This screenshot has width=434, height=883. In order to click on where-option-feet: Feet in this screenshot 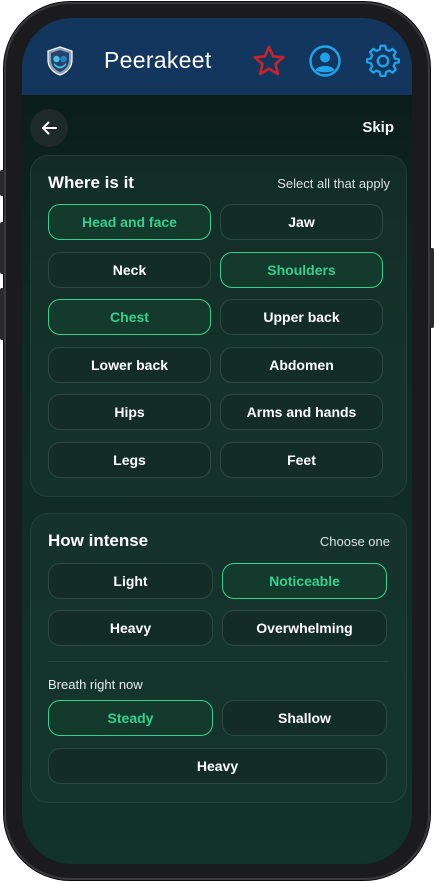, I will do `click(301, 460)`.